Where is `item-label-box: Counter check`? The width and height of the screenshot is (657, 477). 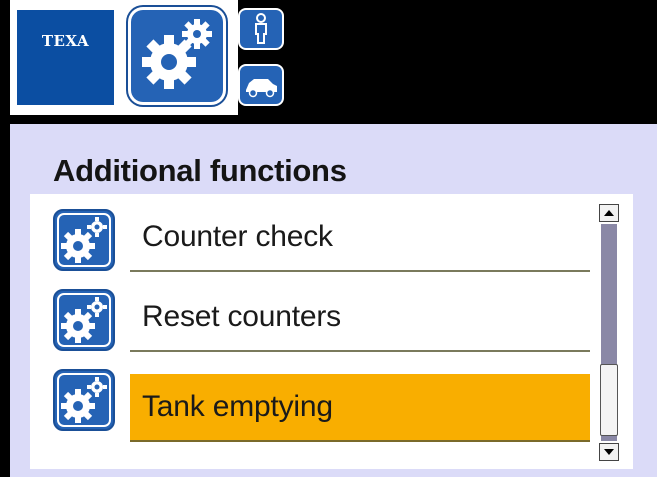 item-label-box: Counter check is located at coordinates (360, 238).